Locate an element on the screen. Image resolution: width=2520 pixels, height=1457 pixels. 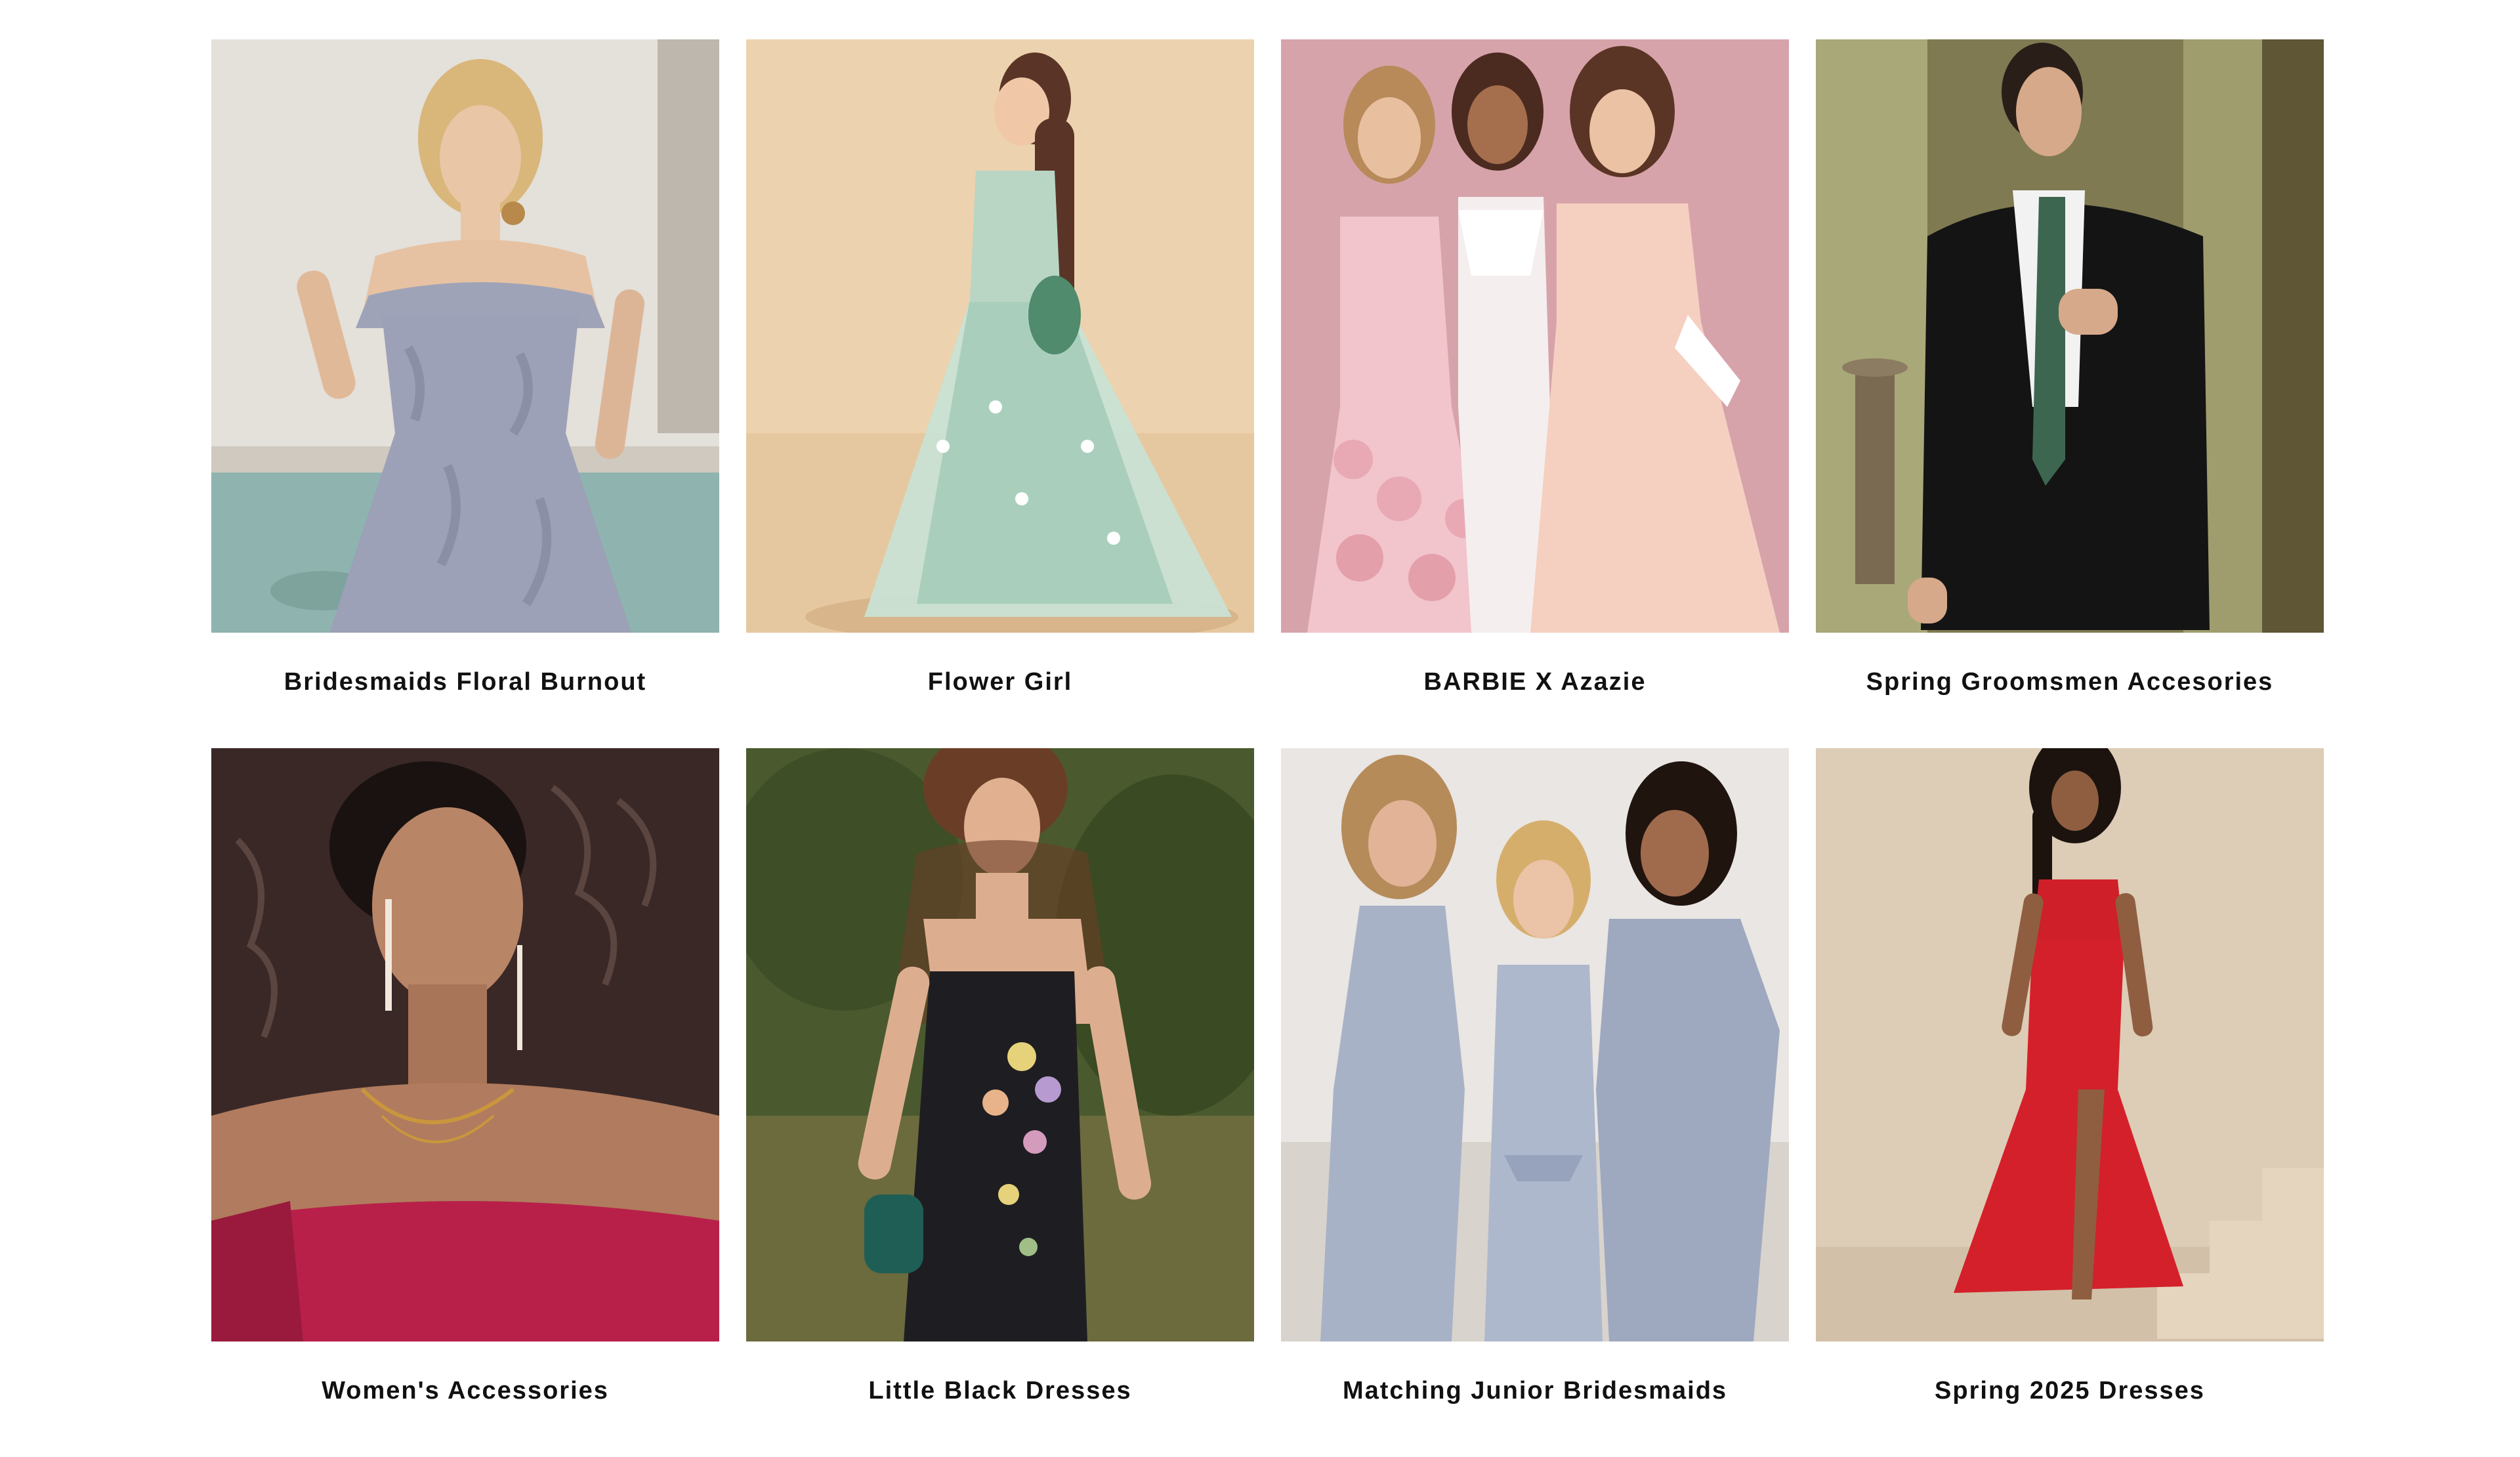
womens-accessories-photo is located at coordinates (465, 1044).